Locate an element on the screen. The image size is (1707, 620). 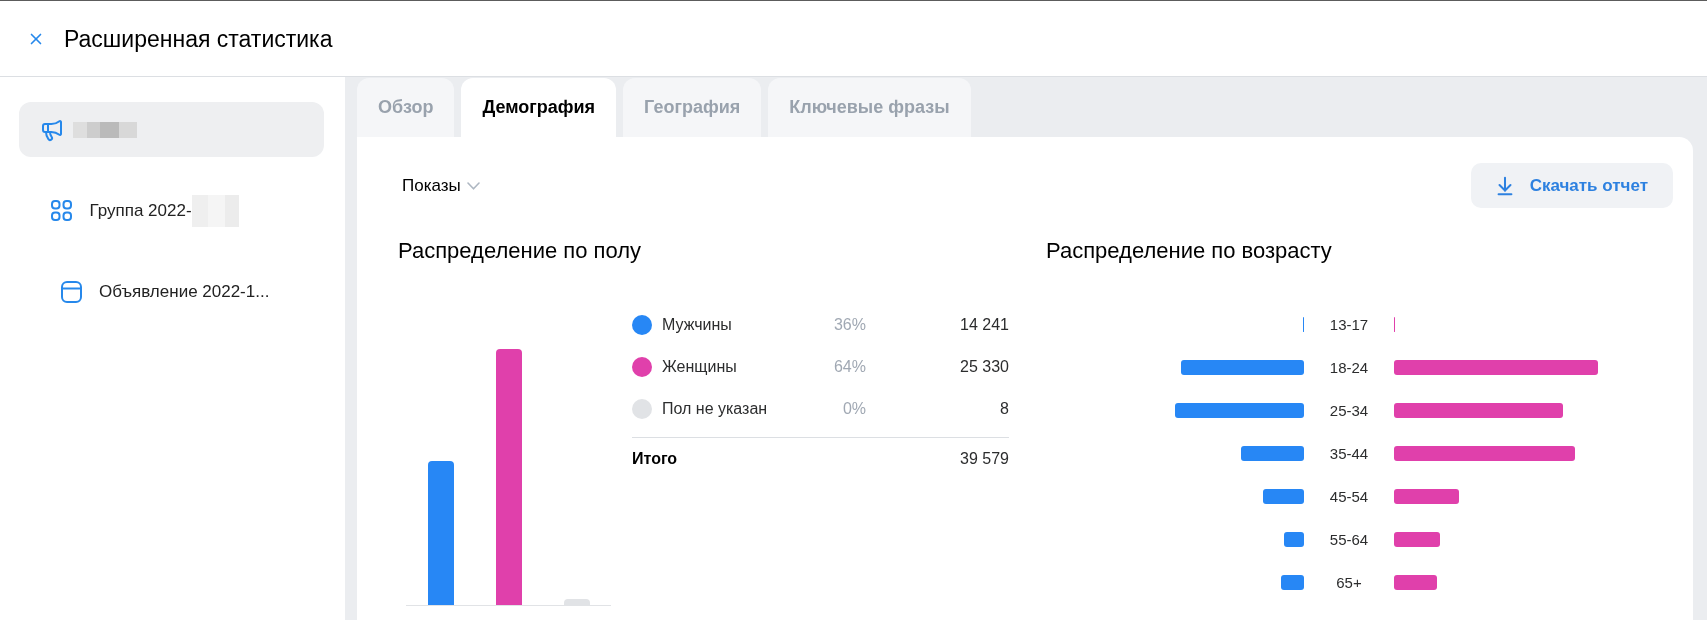
age-group-label: 35-44 is located at coordinates (1349, 453).